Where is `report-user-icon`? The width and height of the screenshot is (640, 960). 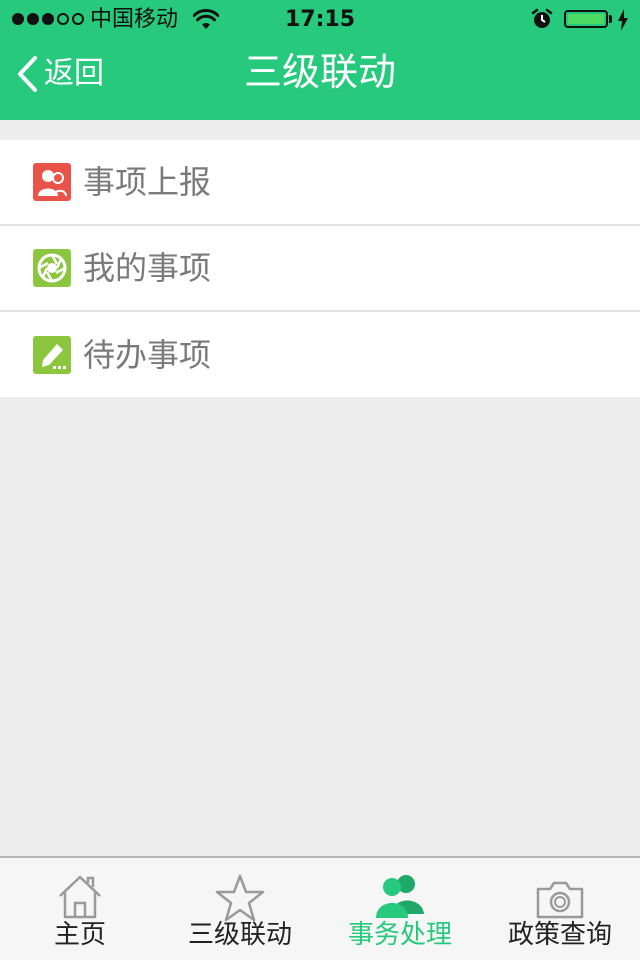 report-user-icon is located at coordinates (52, 182).